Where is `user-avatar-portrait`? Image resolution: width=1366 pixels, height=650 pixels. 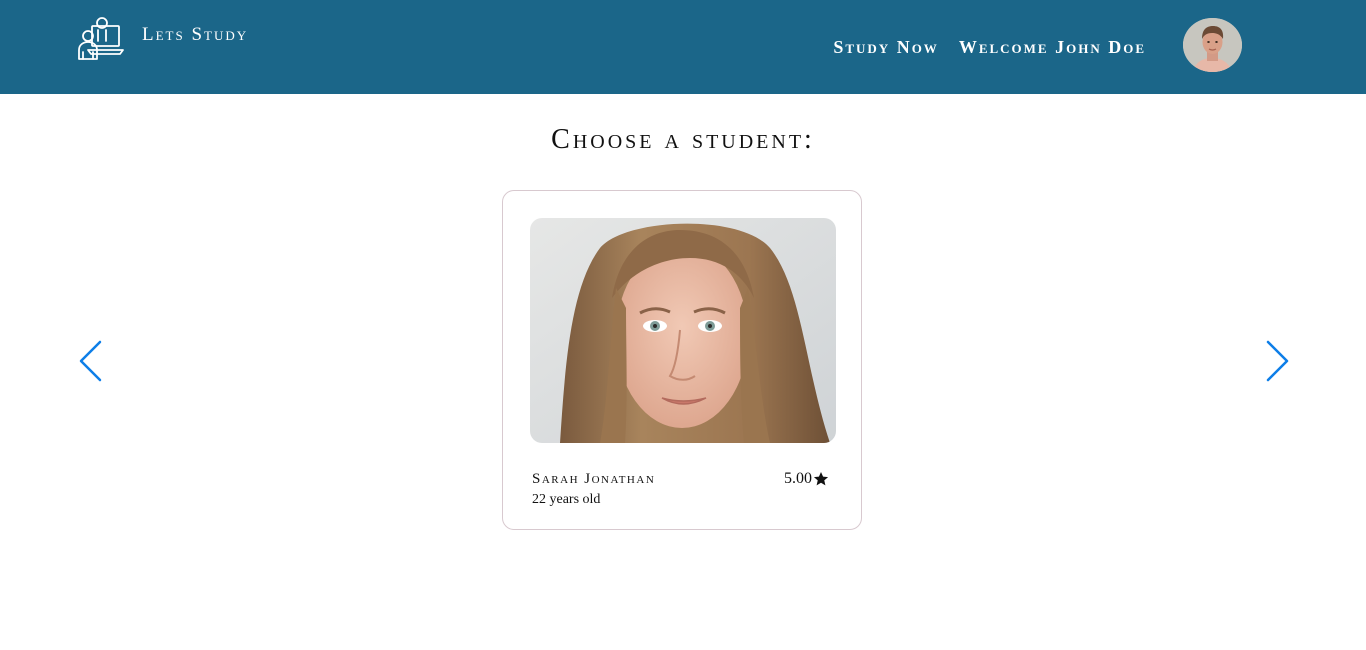
user-avatar-portrait is located at coordinates (1212, 45).